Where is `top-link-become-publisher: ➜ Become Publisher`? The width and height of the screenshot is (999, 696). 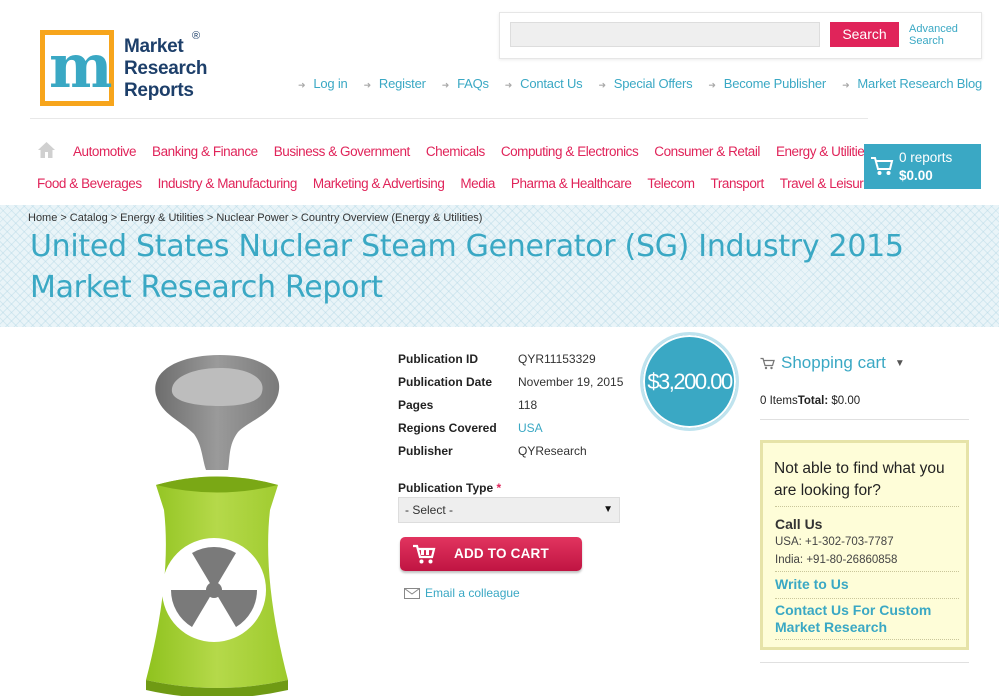
top-link-become-publisher: ➜ Become Publisher is located at coordinates (767, 84).